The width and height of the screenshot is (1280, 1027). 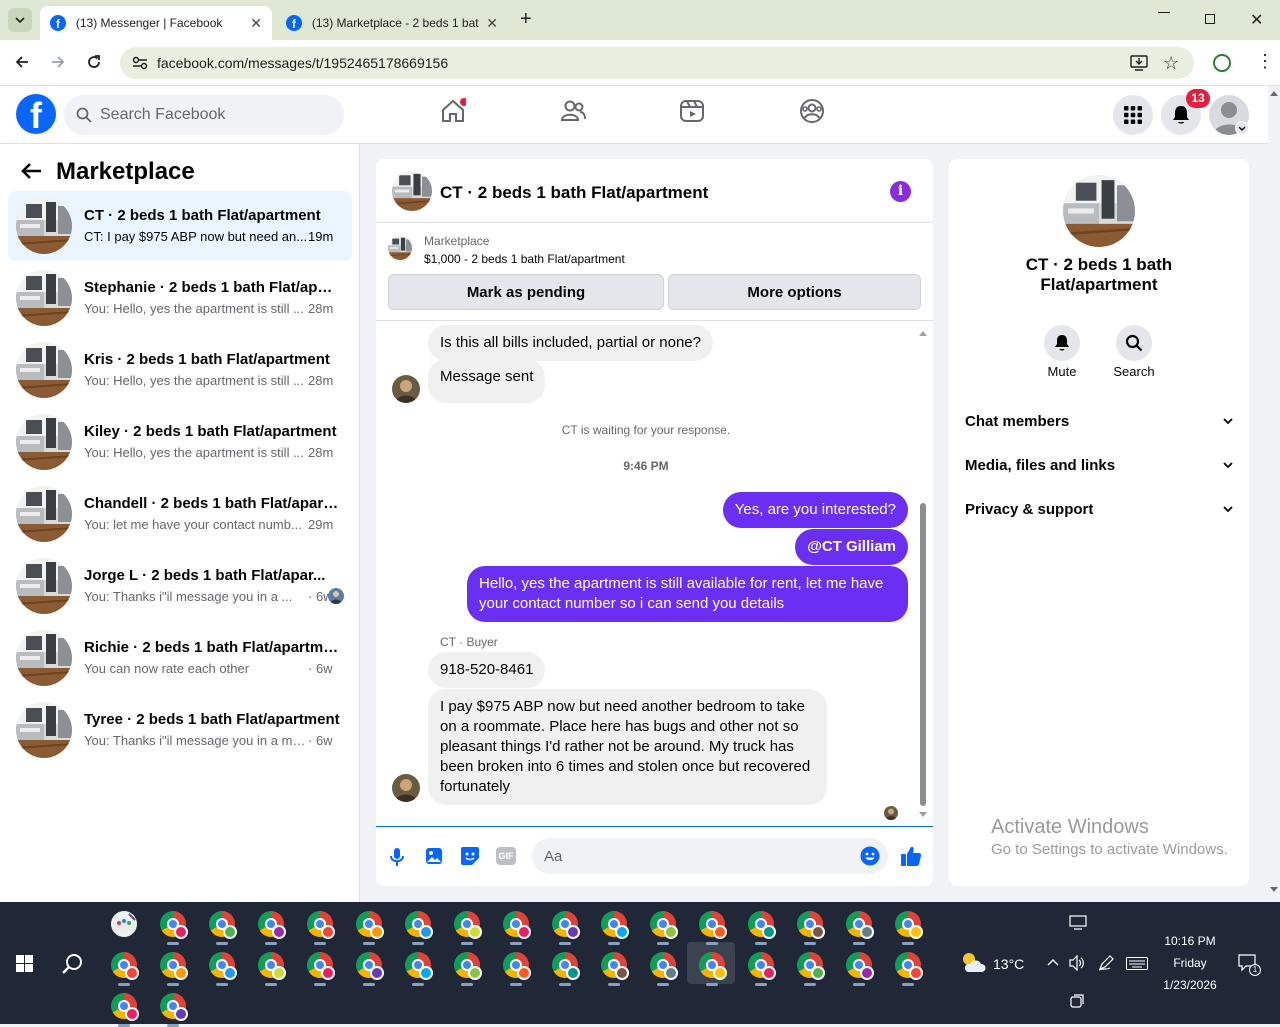 I want to click on paint-app-icon, so click(x=124, y=924).